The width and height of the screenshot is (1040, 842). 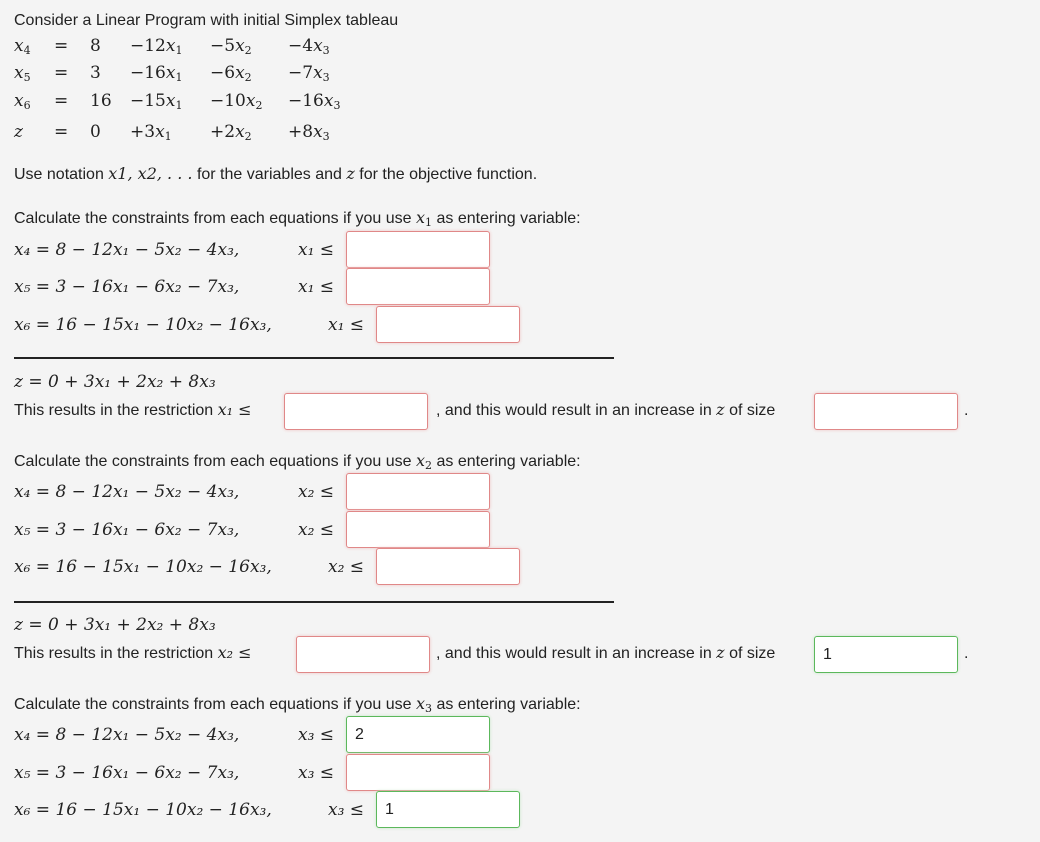 I want to click on tableau-row: x6 = 16 −15x1 −10x2 −16x3, so click(x=177, y=101).